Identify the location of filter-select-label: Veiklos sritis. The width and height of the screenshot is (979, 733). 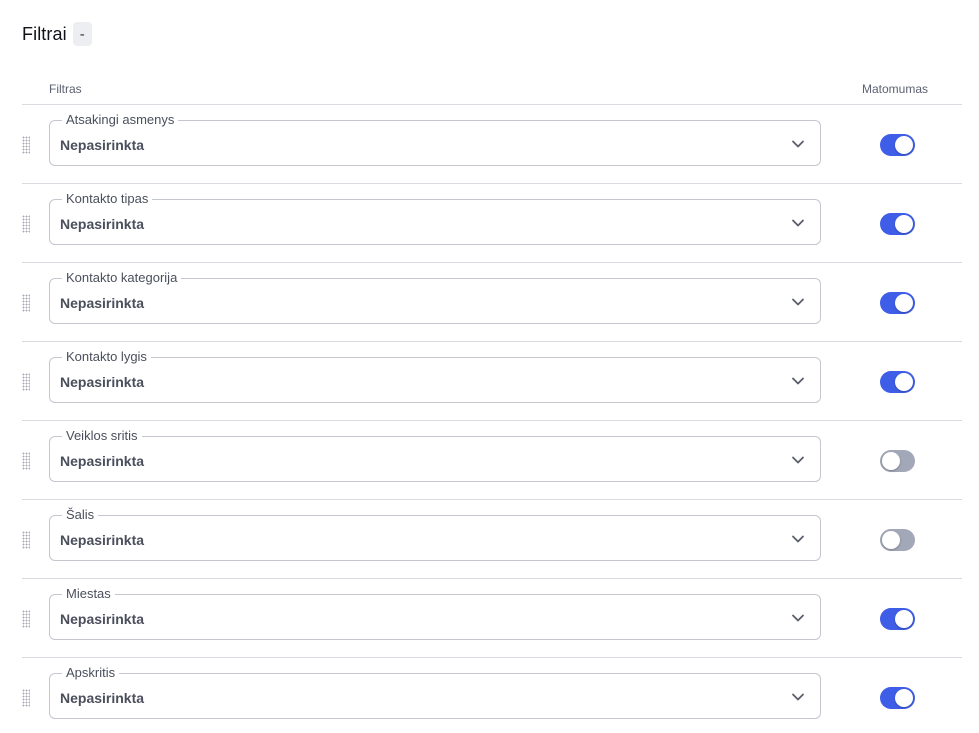
(102, 436).